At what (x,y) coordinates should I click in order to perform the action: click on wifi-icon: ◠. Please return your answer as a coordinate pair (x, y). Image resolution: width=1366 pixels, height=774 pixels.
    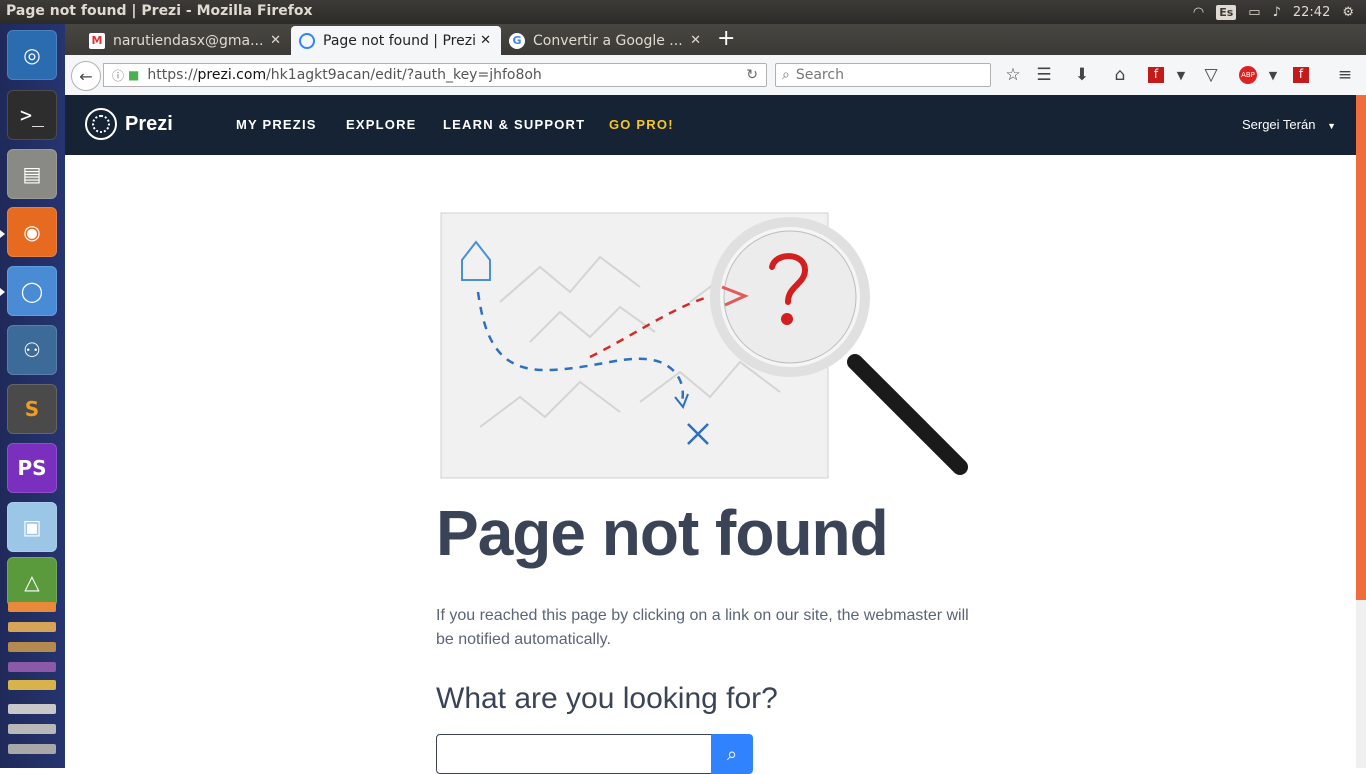
    Looking at the image, I should click on (1198, 12).